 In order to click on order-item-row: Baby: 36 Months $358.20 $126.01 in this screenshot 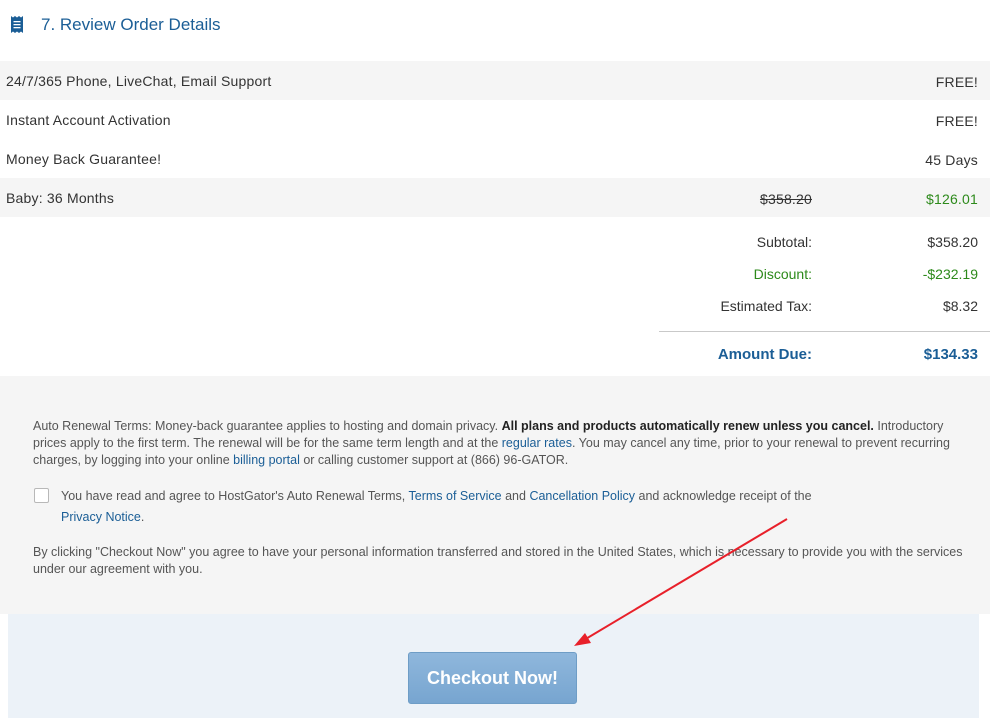, I will do `click(495, 197)`.